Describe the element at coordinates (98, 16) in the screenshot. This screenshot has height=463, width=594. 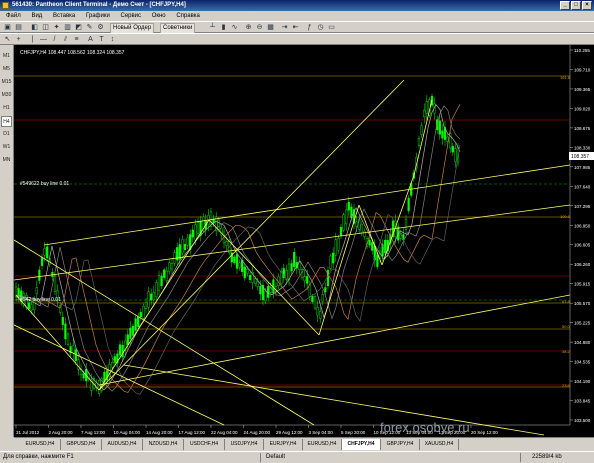
I see `menu-charts: Графики` at that location.